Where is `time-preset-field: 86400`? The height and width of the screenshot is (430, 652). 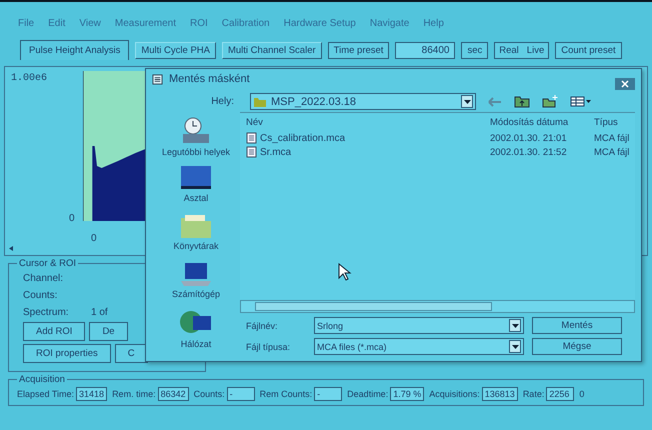
time-preset-field: 86400 is located at coordinates (425, 50).